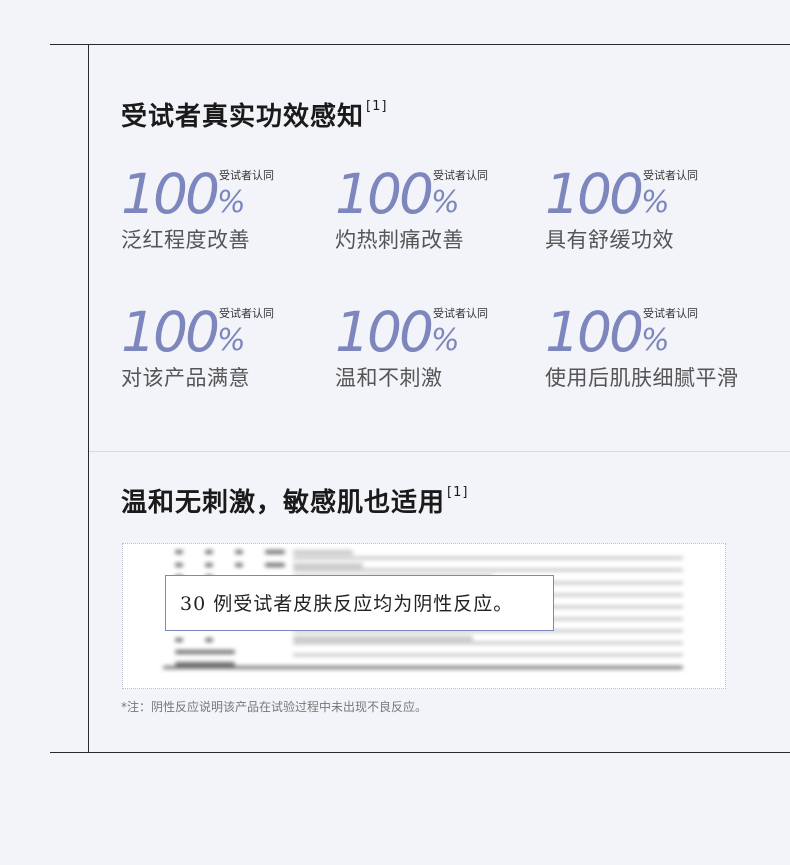 The width and height of the screenshot is (790, 865). Describe the element at coordinates (185, 378) in the screenshot. I see `stat-label: 对该产品满意` at that location.